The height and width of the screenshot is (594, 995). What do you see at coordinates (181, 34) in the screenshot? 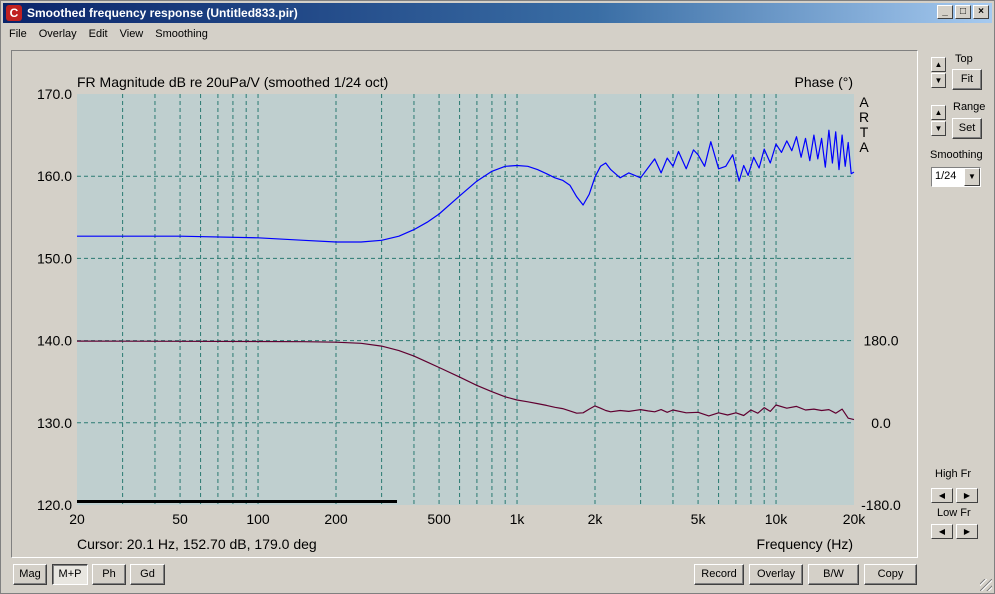
I see `menu-smoothing: Smoothing` at bounding box center [181, 34].